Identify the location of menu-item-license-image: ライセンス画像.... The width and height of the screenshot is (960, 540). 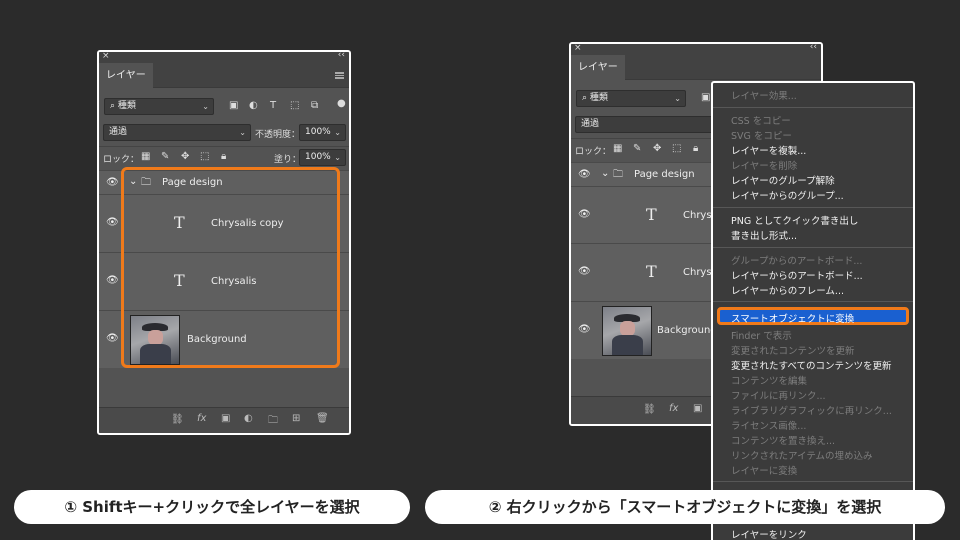
(768, 425).